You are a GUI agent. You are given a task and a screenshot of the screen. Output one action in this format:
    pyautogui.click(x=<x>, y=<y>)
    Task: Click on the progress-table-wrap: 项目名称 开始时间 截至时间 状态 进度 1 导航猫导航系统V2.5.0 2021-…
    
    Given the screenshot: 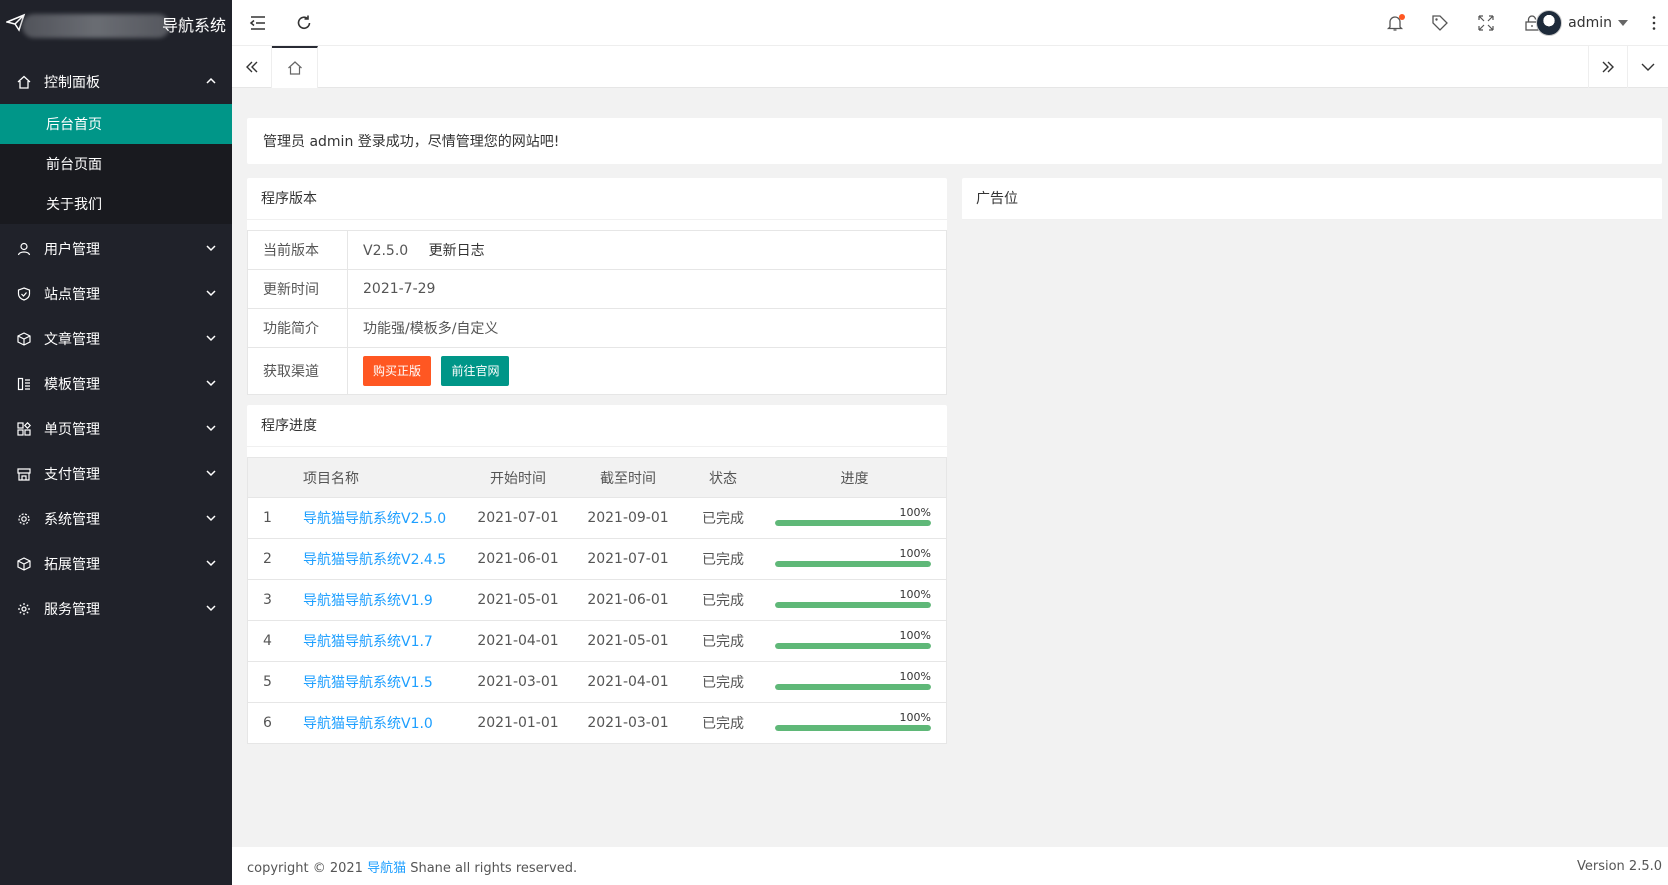 What is the action you would take?
    pyautogui.click(x=597, y=595)
    